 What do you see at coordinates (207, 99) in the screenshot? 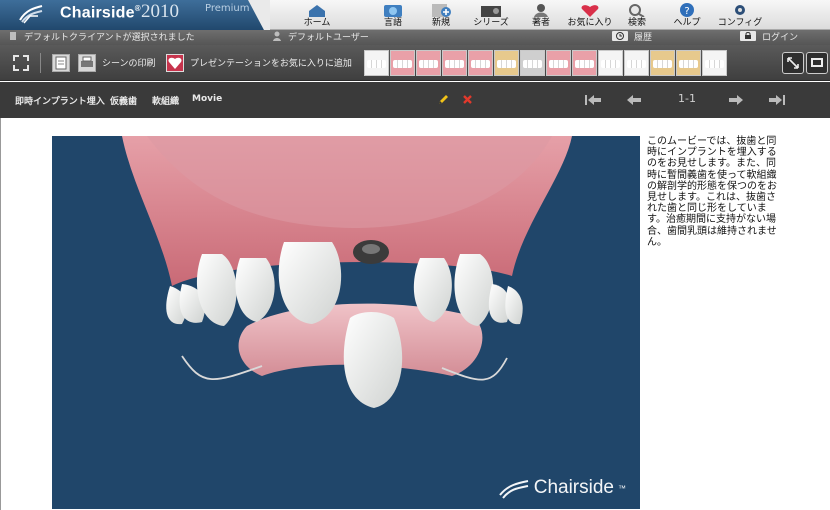
I see `title-tag-movie: Movie` at bounding box center [207, 99].